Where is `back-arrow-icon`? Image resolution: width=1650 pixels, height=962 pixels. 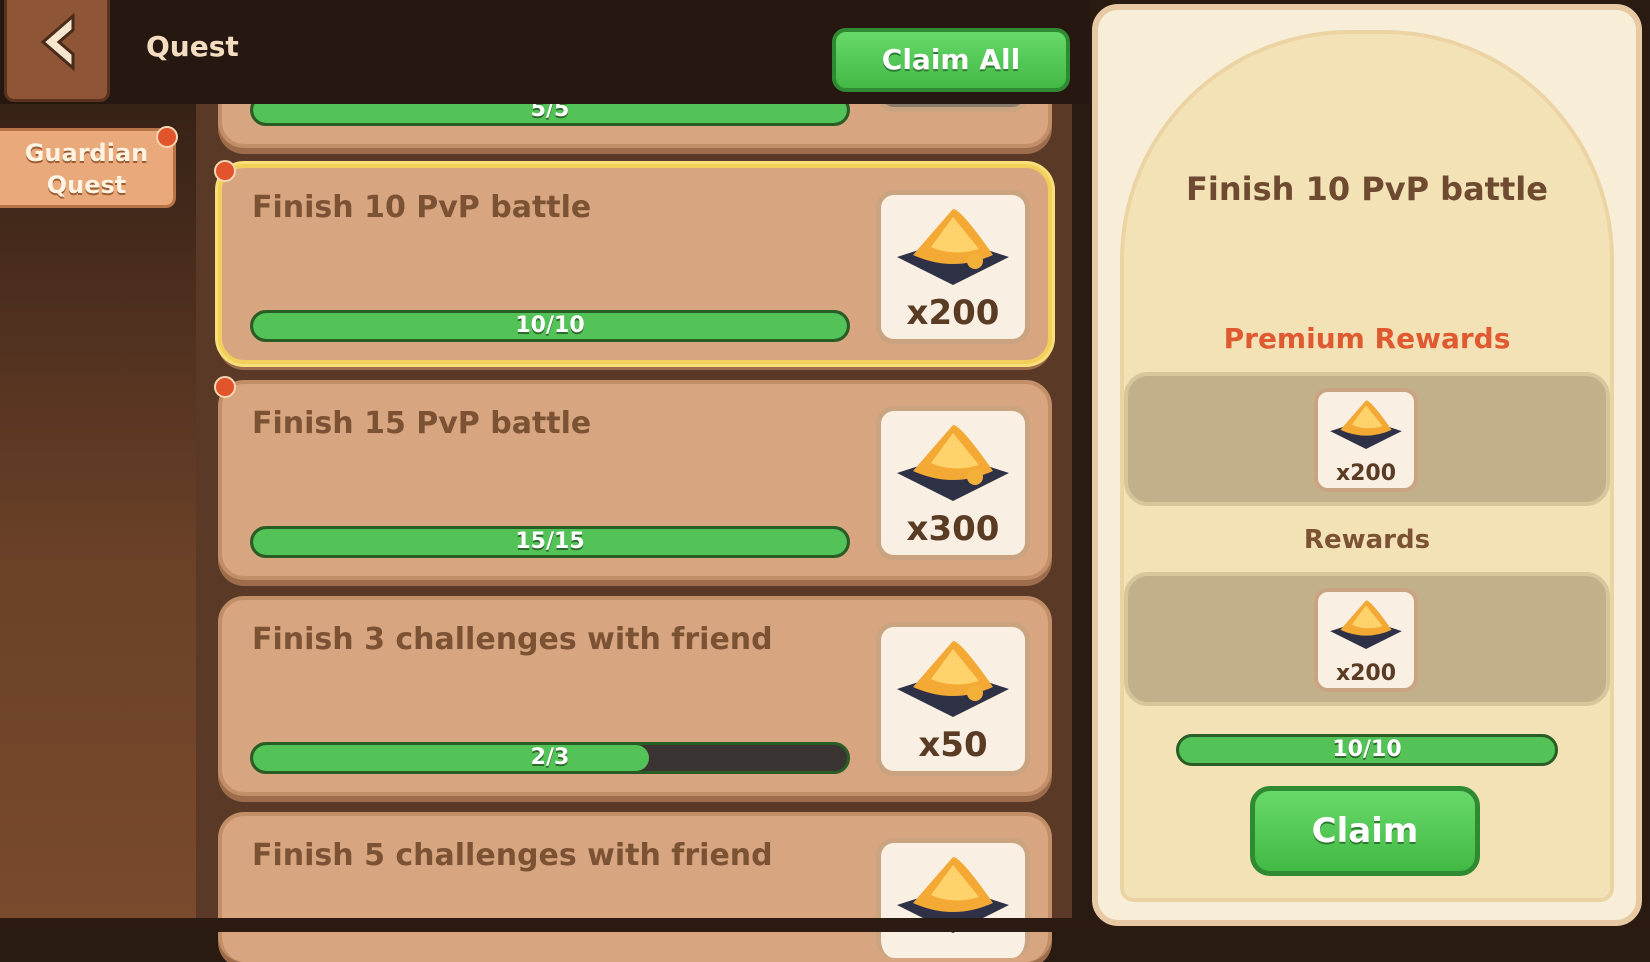
back-arrow-icon is located at coordinates (57, 42).